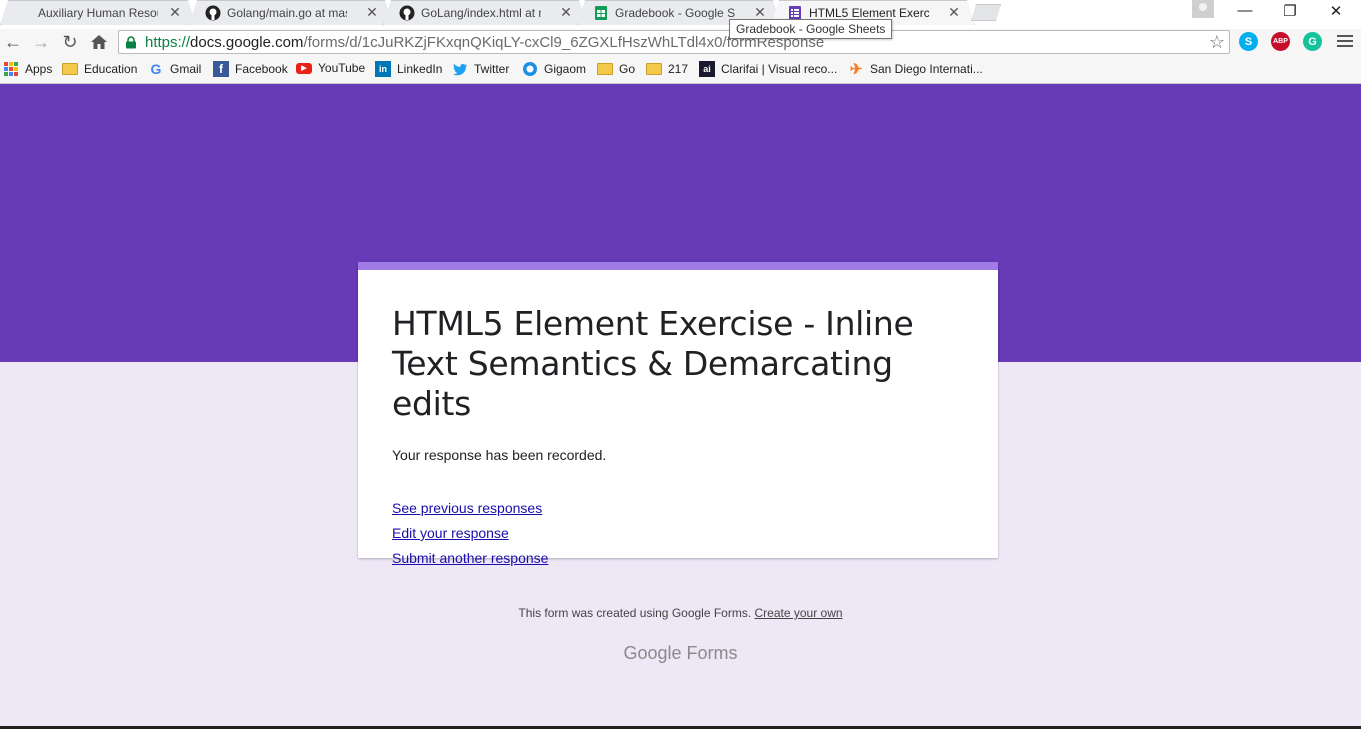 Image resolution: width=1361 pixels, height=729 pixels. I want to click on bookmark-twitter: Twitter, so click(480, 69).